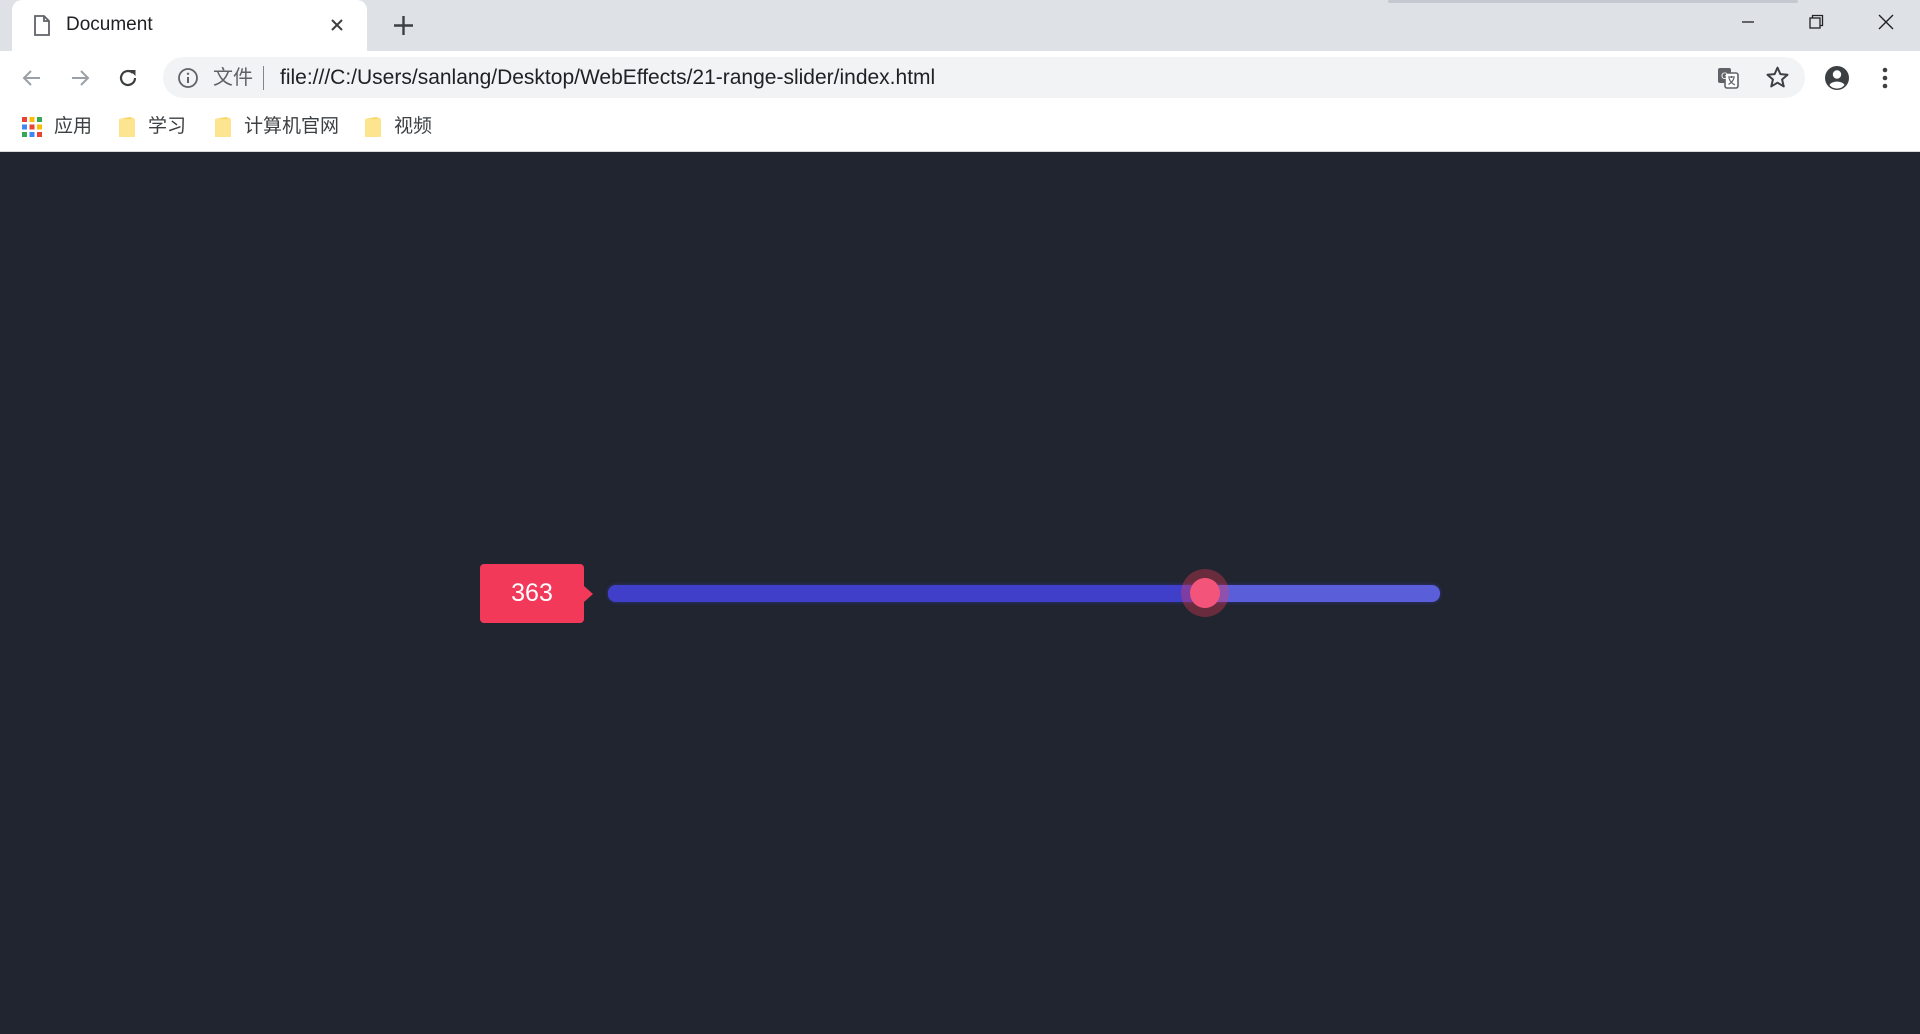 The width and height of the screenshot is (1920, 1034). What do you see at coordinates (337, 25) in the screenshot?
I see `close-tab-icon` at bounding box center [337, 25].